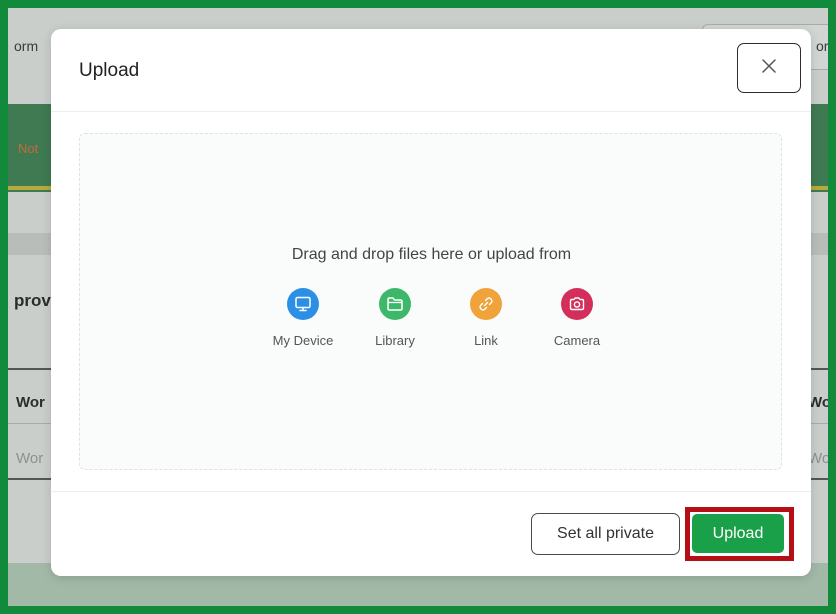  I want to click on bg-top-right-text: or, so click(822, 46).